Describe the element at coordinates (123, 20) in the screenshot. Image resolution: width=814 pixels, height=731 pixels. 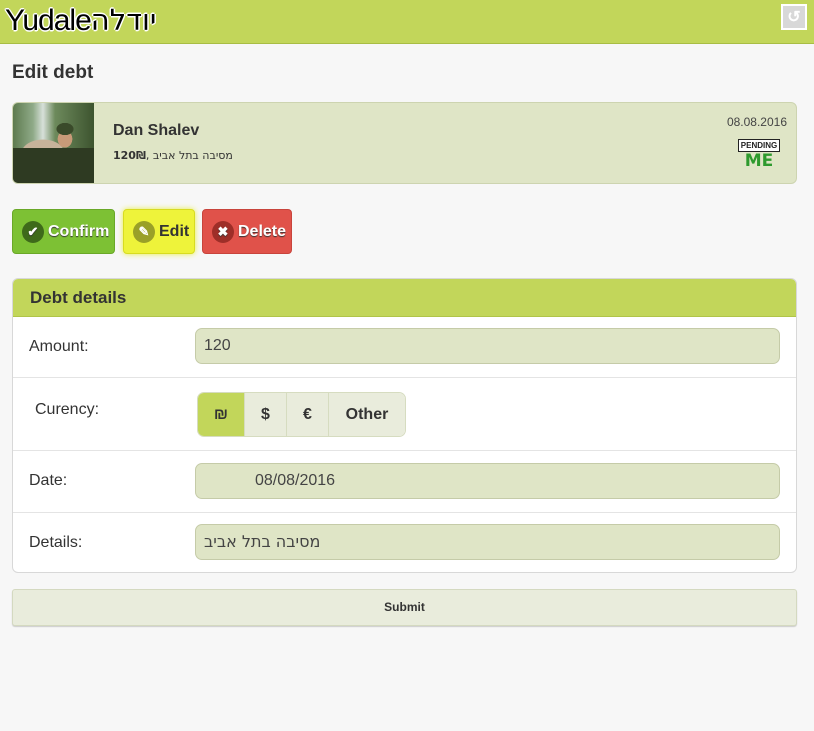
I see `logo-hebrew: יודלה` at that location.